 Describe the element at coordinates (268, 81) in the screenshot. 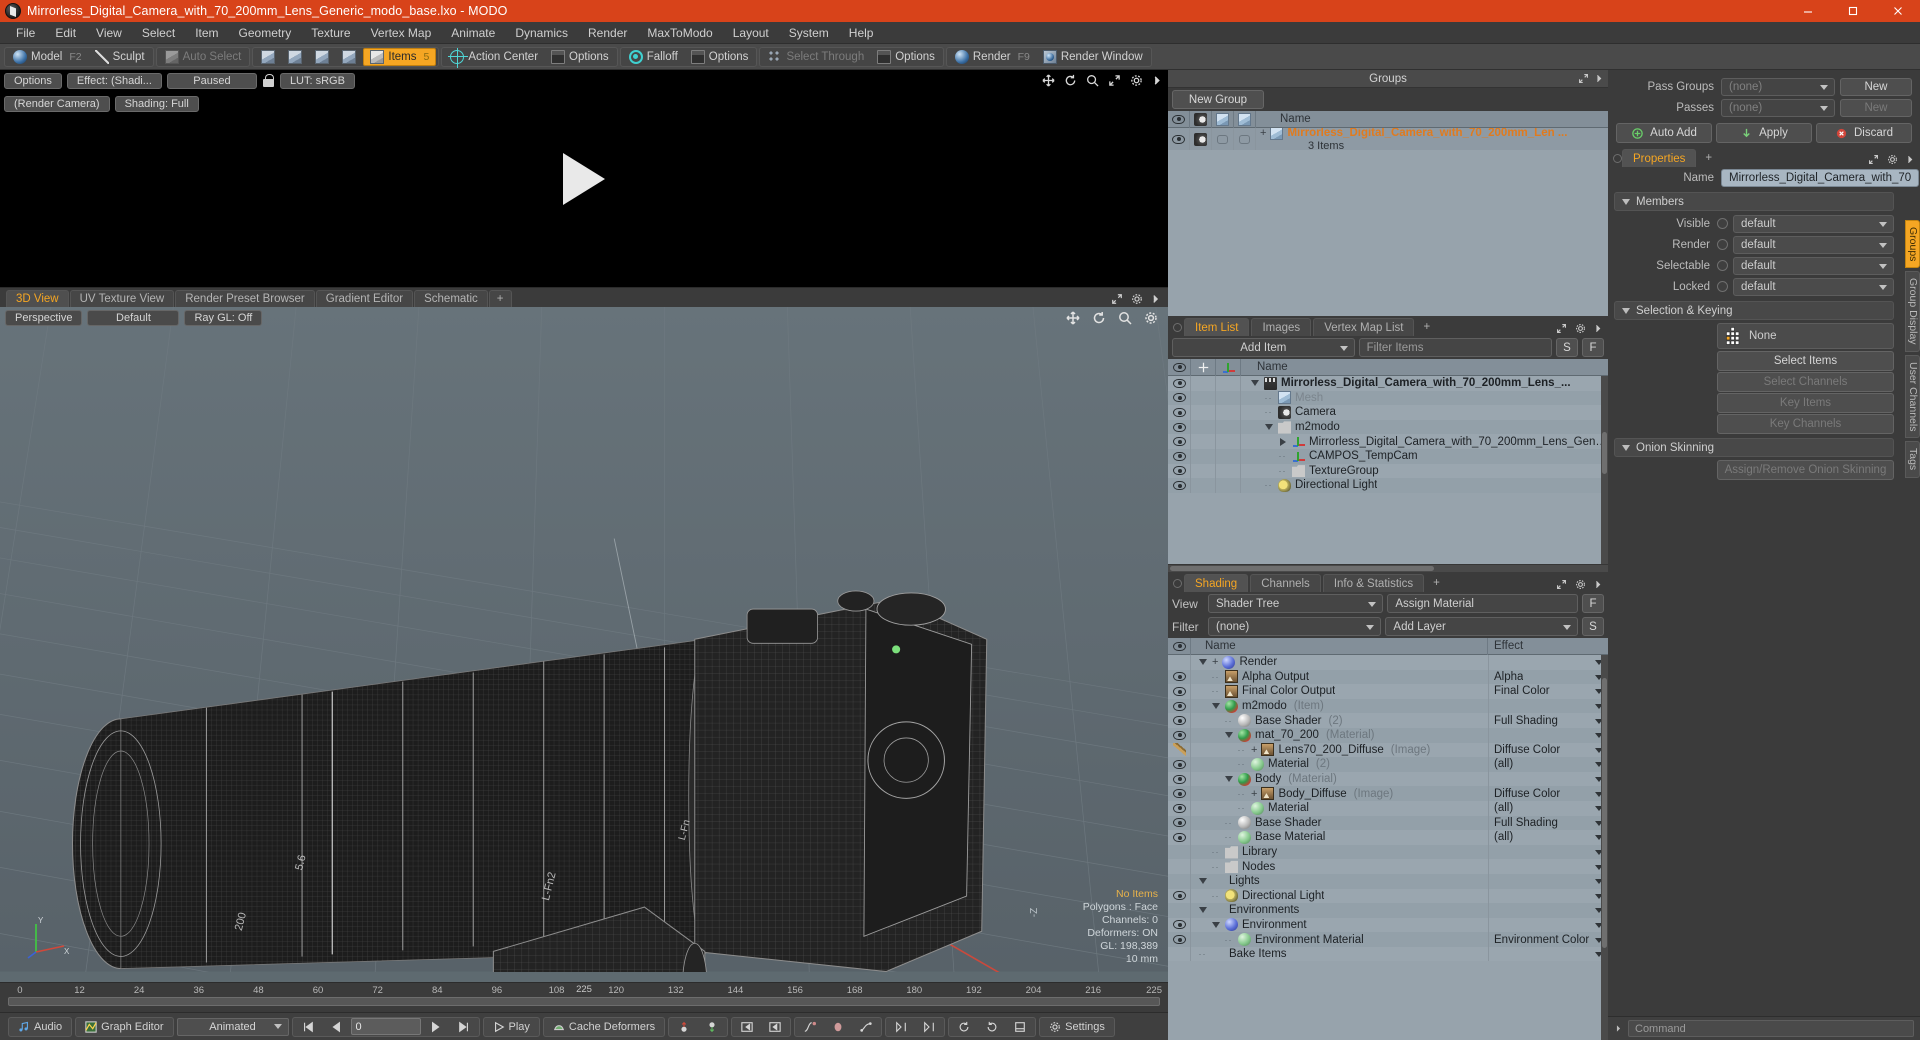

I see `lock-icon` at that location.